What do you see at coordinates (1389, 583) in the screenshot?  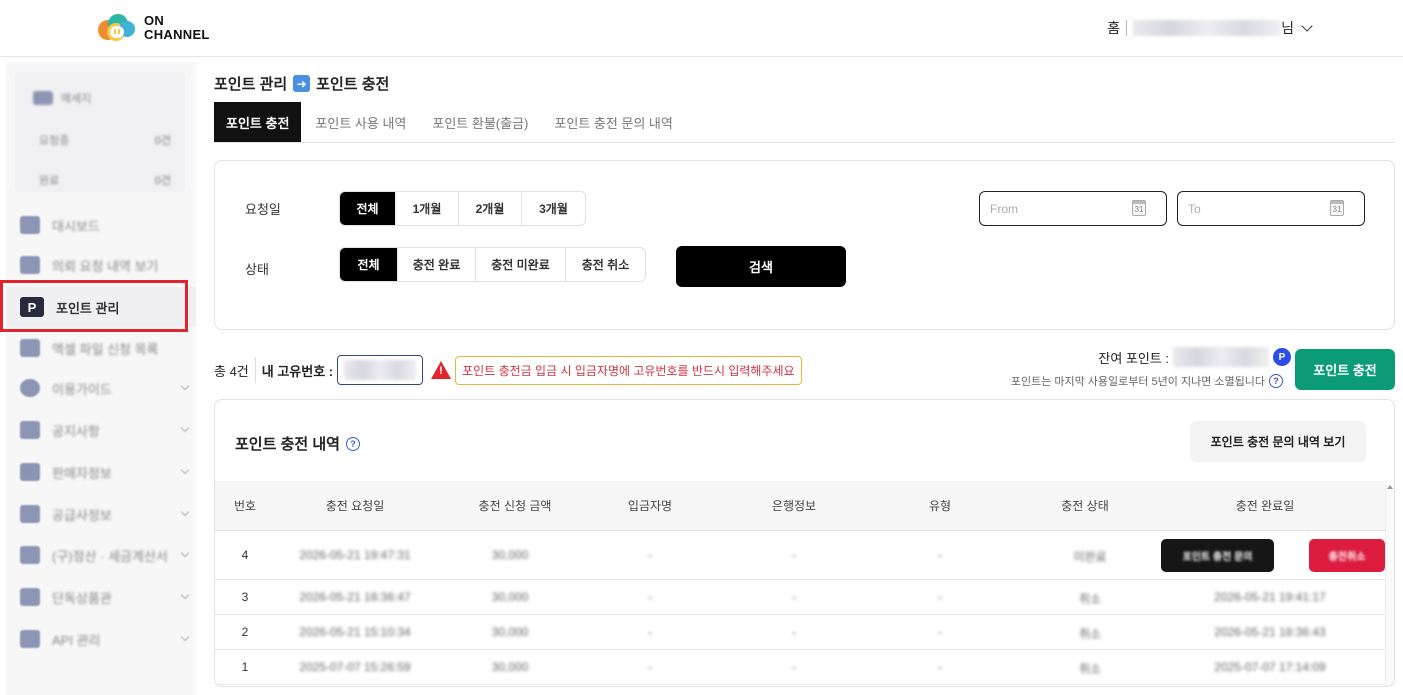 I see `table-scrollbar` at bounding box center [1389, 583].